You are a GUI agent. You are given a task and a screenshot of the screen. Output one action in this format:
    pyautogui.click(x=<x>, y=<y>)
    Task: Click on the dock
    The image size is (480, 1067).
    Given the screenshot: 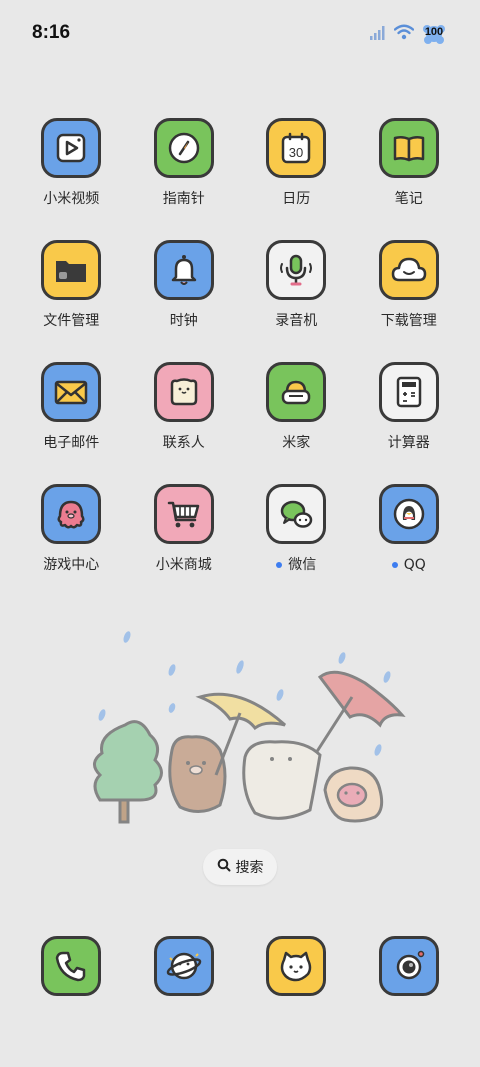 What is the action you would take?
    pyautogui.click(x=240, y=966)
    